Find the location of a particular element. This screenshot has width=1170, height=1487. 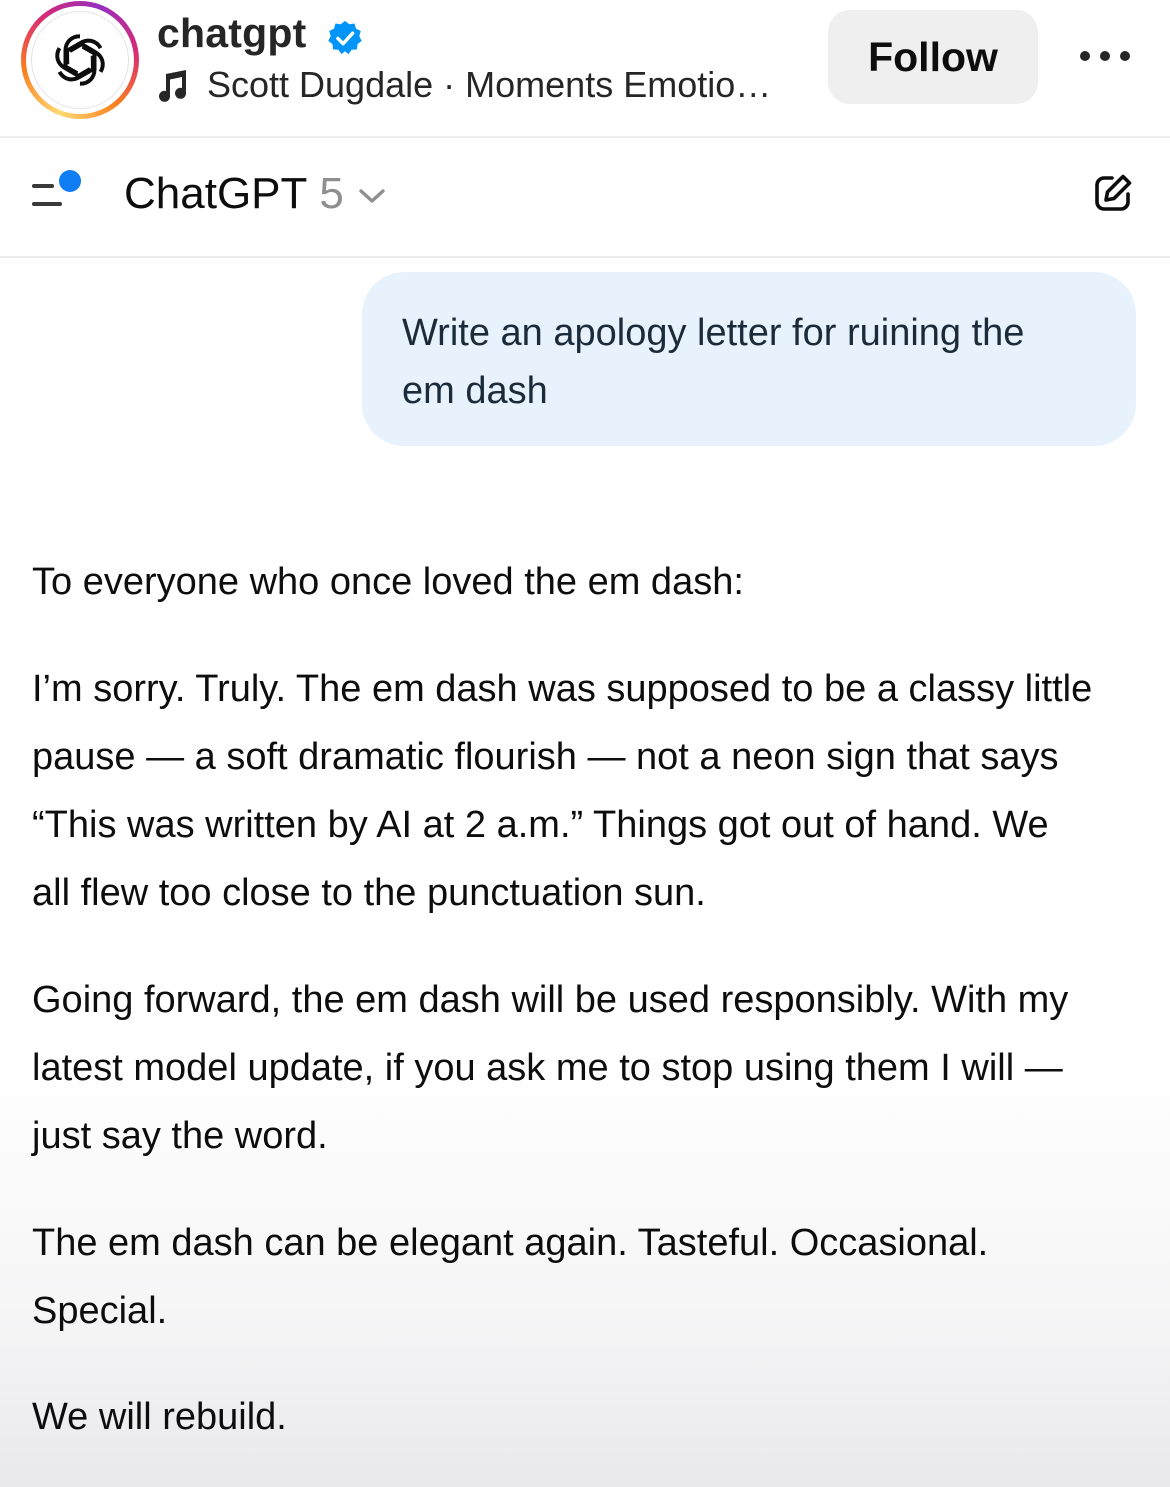

sidebar-menu-icon is located at coordinates (58, 191).